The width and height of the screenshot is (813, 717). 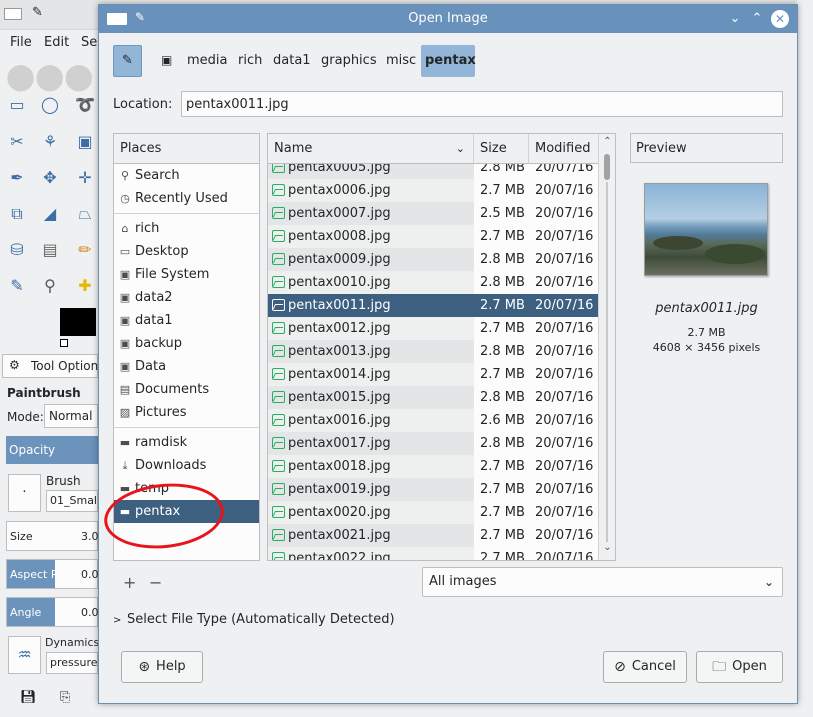 What do you see at coordinates (162, 667) in the screenshot?
I see `help-button: ⊛ Help` at bounding box center [162, 667].